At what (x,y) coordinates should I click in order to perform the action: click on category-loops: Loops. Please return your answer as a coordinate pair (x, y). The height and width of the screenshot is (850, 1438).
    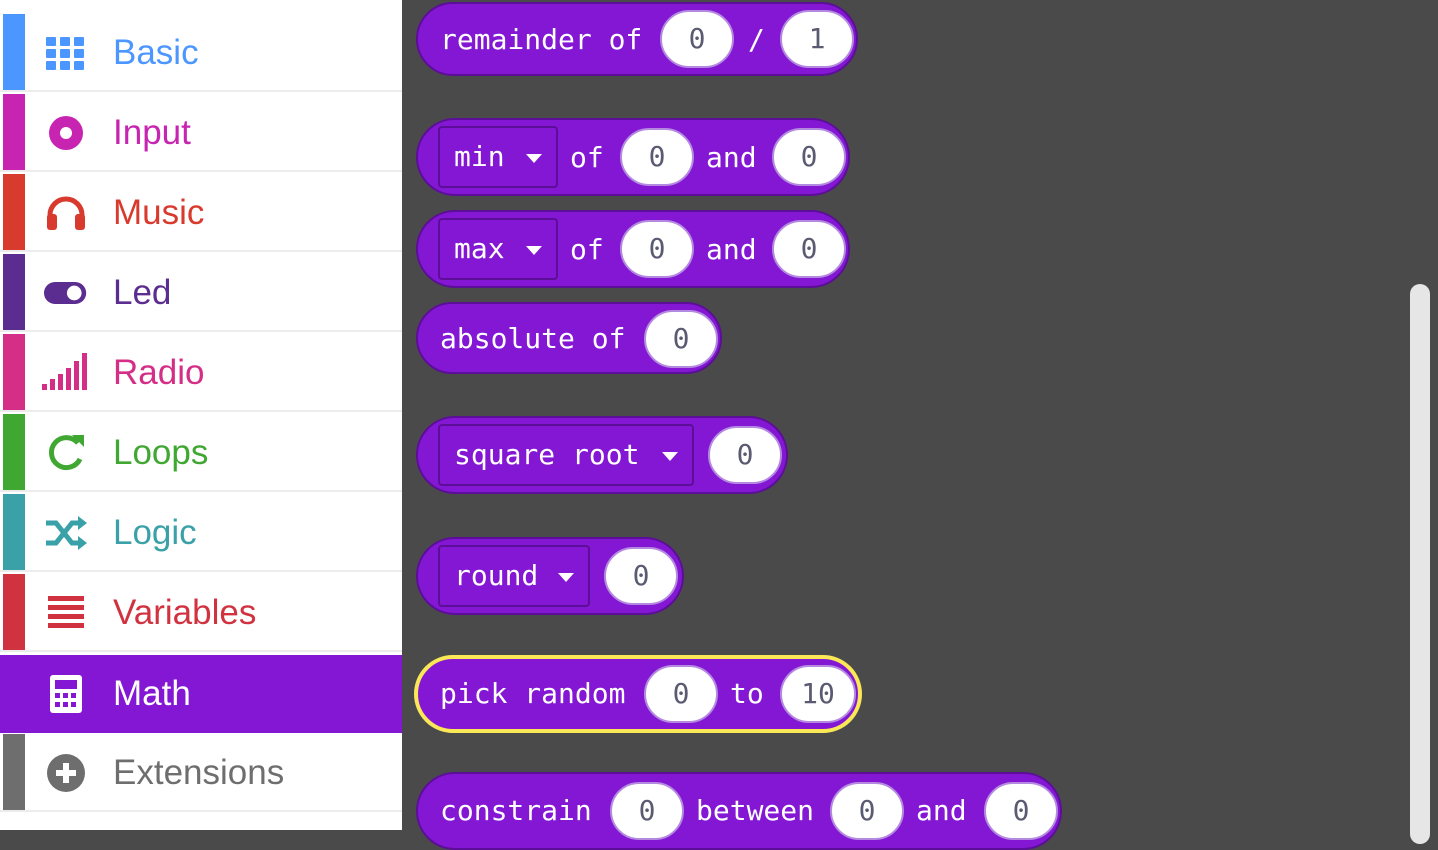
    Looking at the image, I should click on (201, 453).